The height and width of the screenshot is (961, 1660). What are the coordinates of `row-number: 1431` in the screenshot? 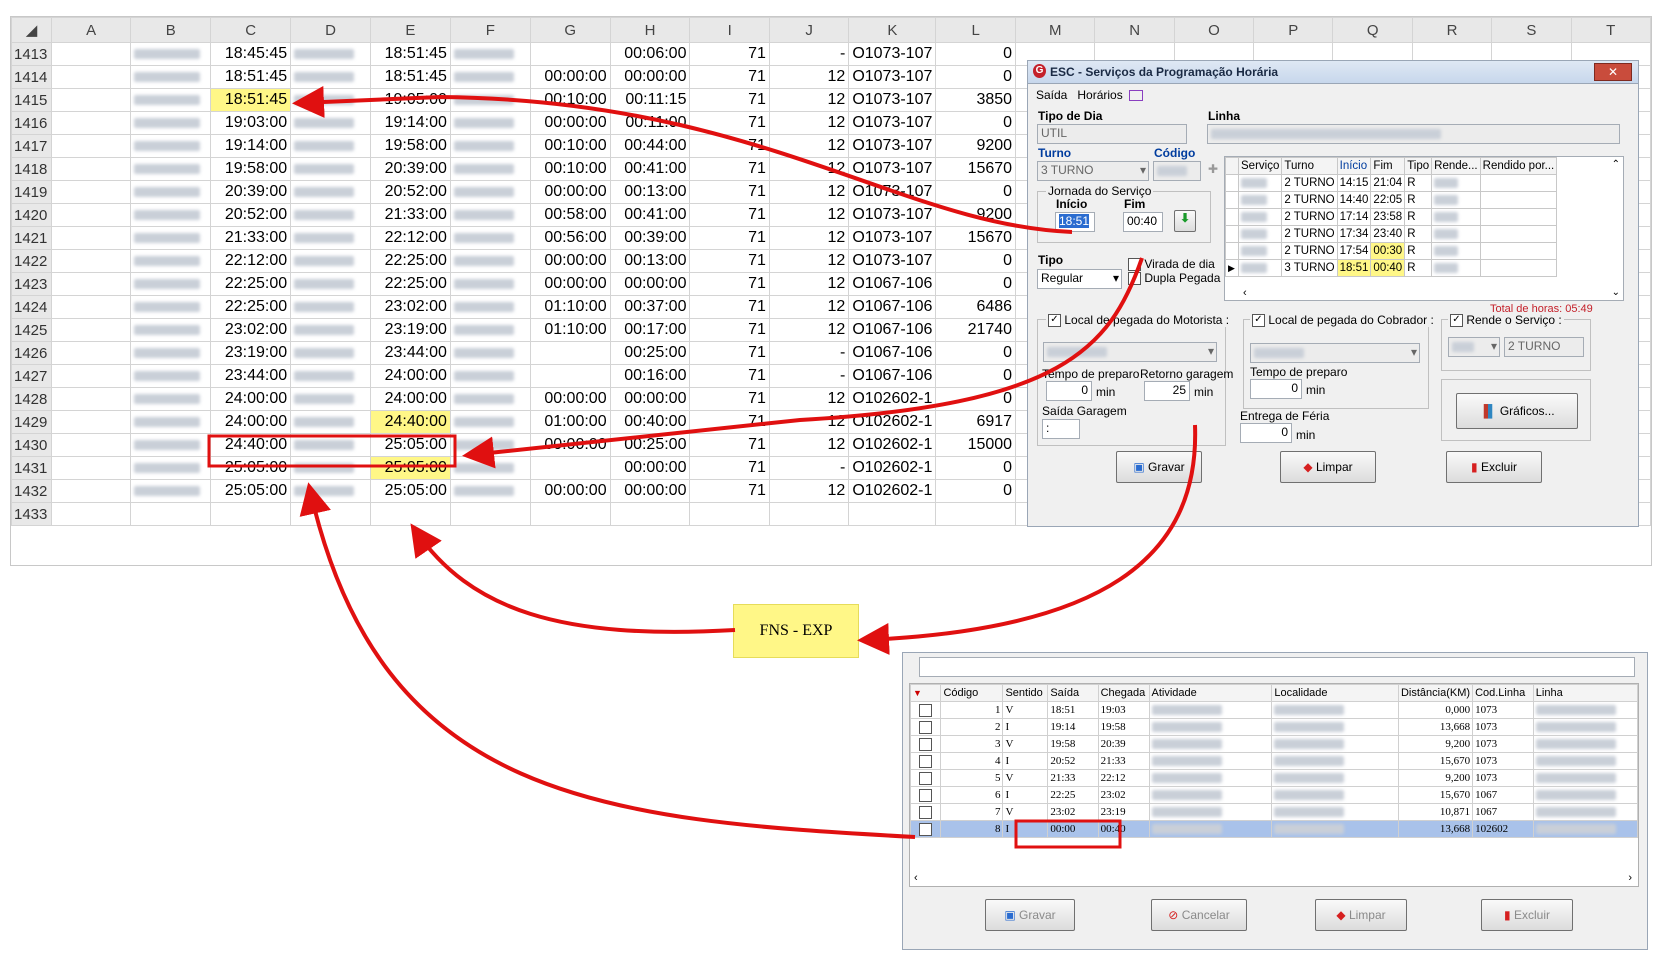 It's located at (31, 468).